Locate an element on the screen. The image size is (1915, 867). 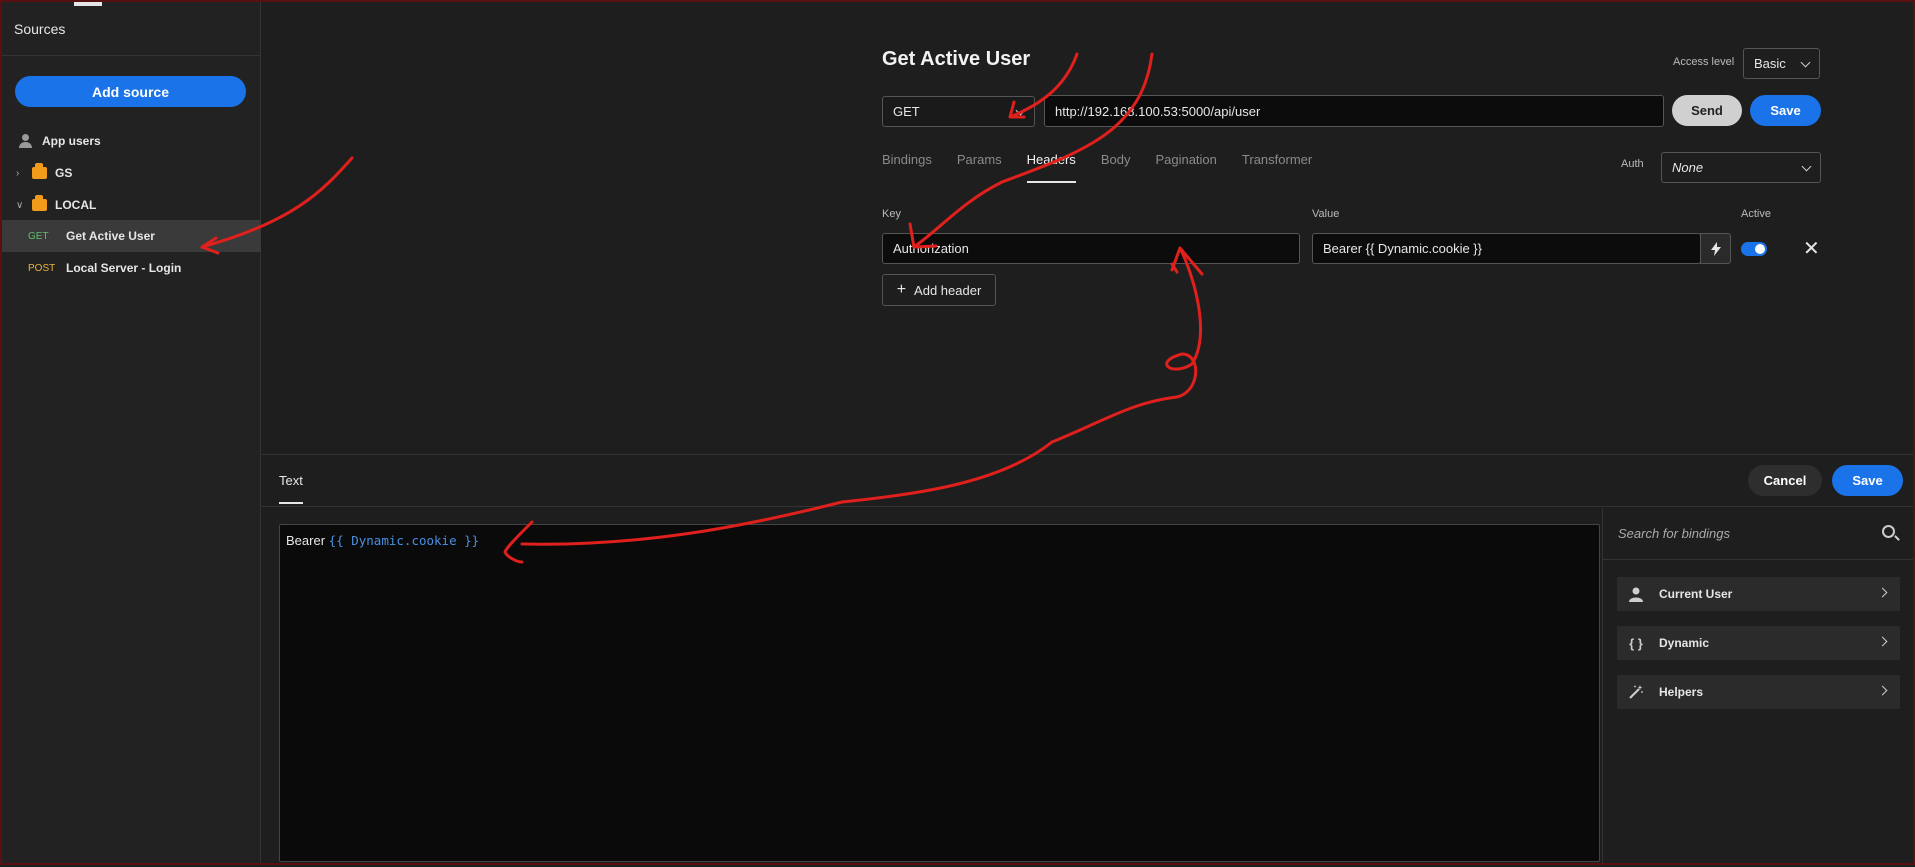
header-key-input: Authorization is located at coordinates (1091, 248).